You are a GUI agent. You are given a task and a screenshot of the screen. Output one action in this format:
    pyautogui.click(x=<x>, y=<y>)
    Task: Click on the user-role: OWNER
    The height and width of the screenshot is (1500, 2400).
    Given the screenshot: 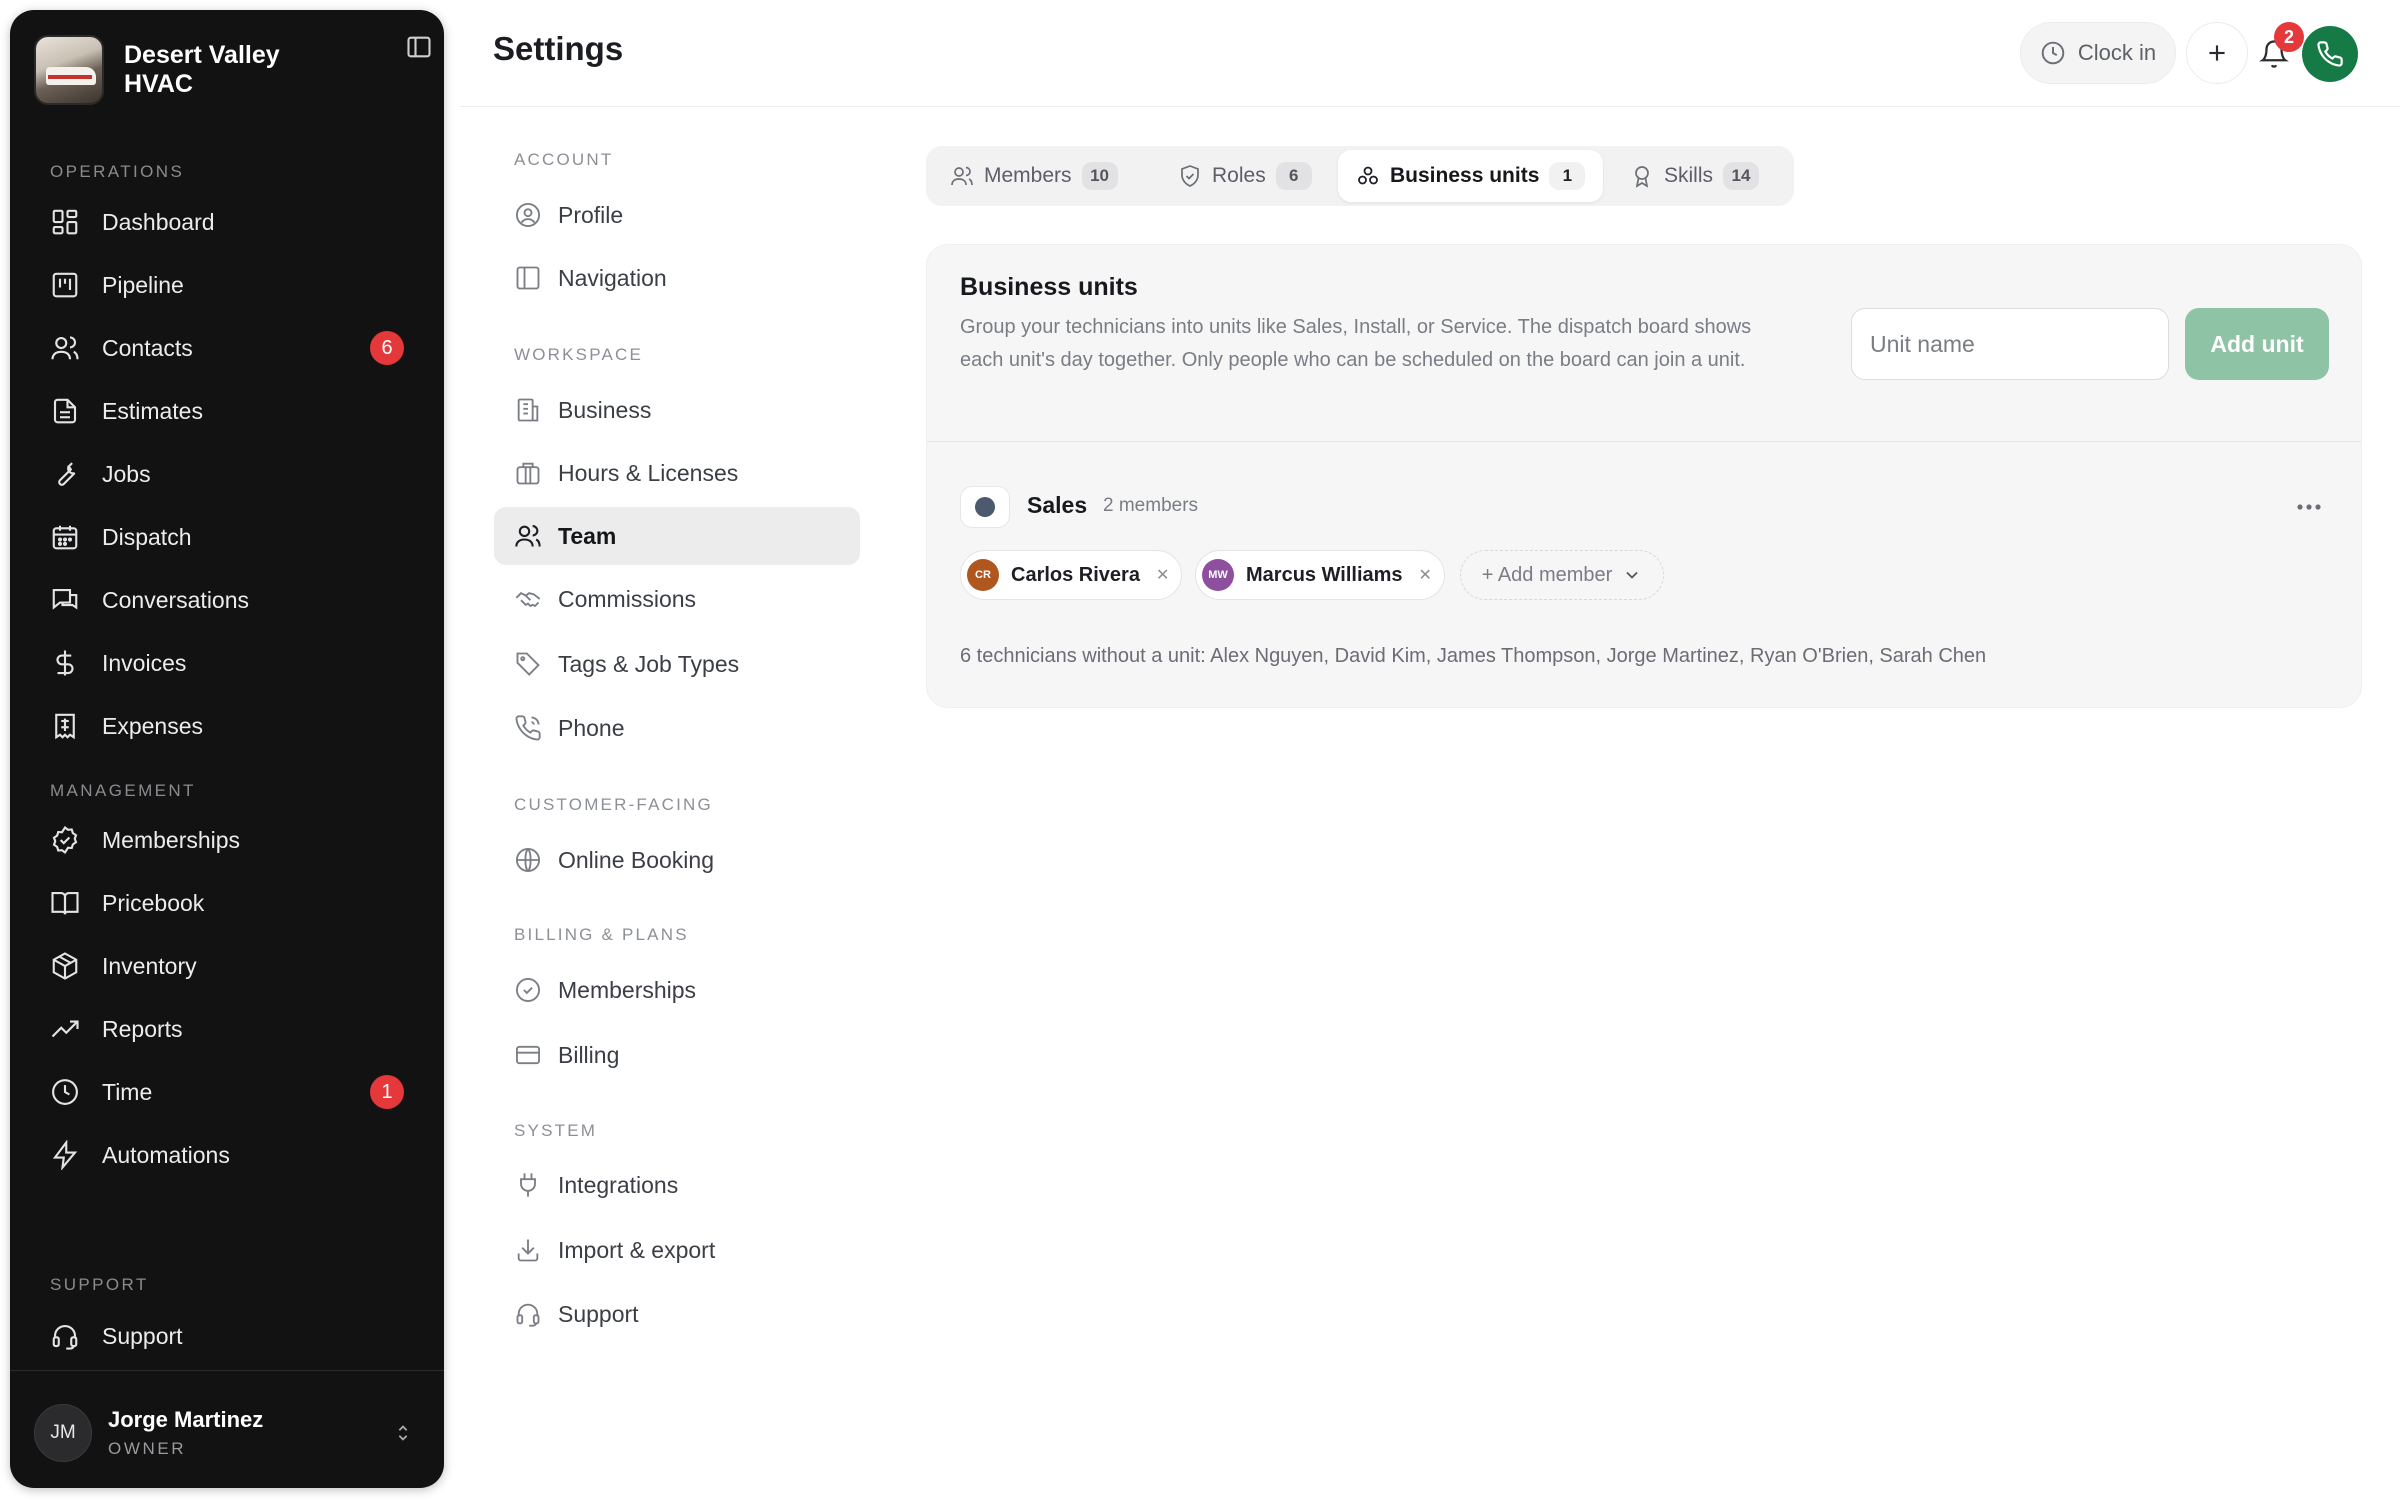 What is the action you would take?
    pyautogui.click(x=147, y=1448)
    